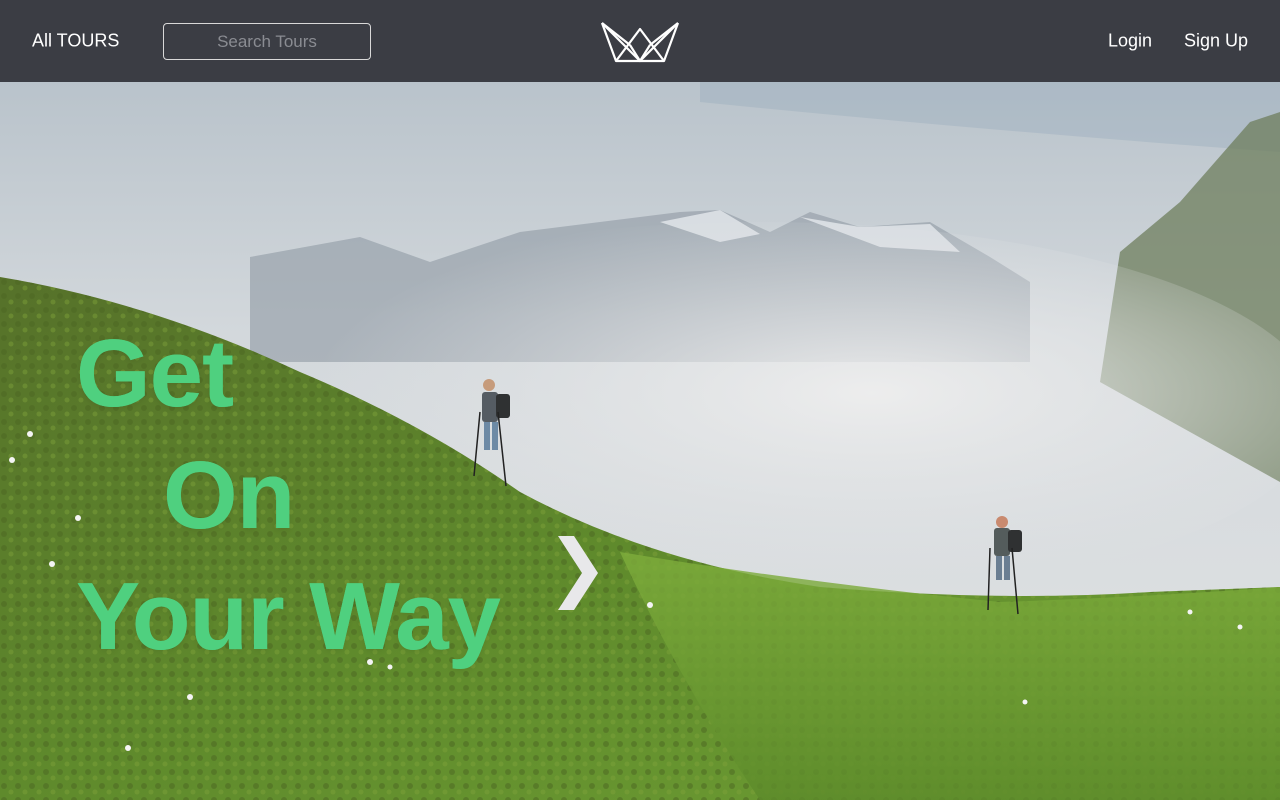 The height and width of the screenshot is (800, 1280). Describe the element at coordinates (578, 573) in the screenshot. I see `chevron-right-icon` at that location.